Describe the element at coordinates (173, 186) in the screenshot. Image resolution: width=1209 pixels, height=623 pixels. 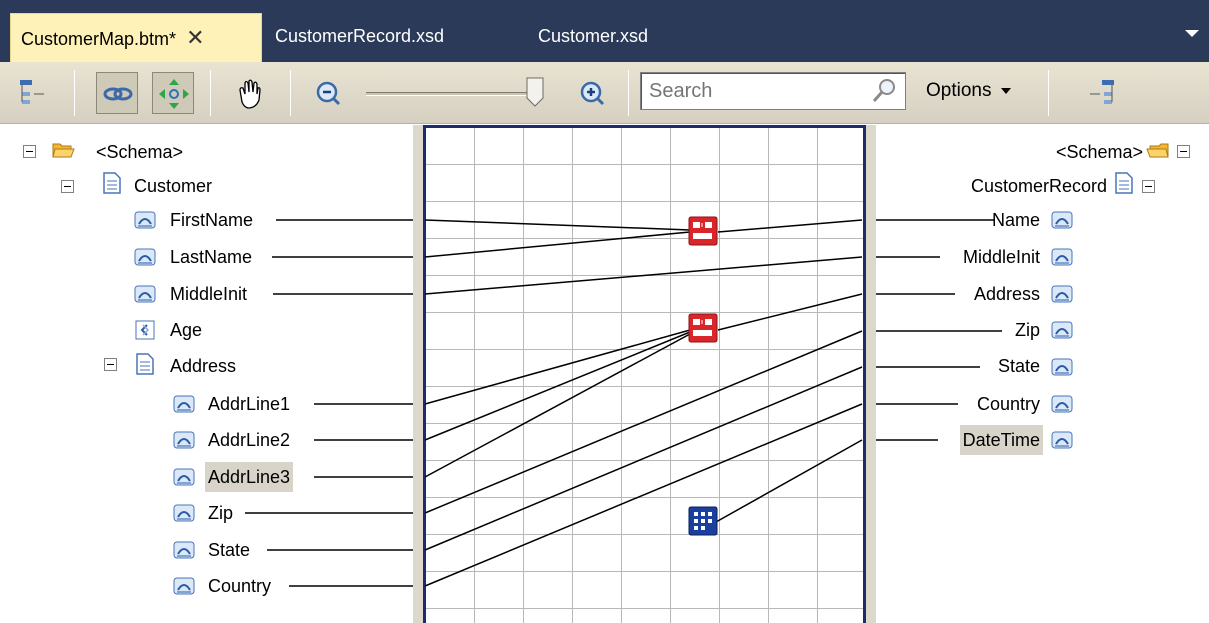
I see `source-record-customer: Customer` at that location.